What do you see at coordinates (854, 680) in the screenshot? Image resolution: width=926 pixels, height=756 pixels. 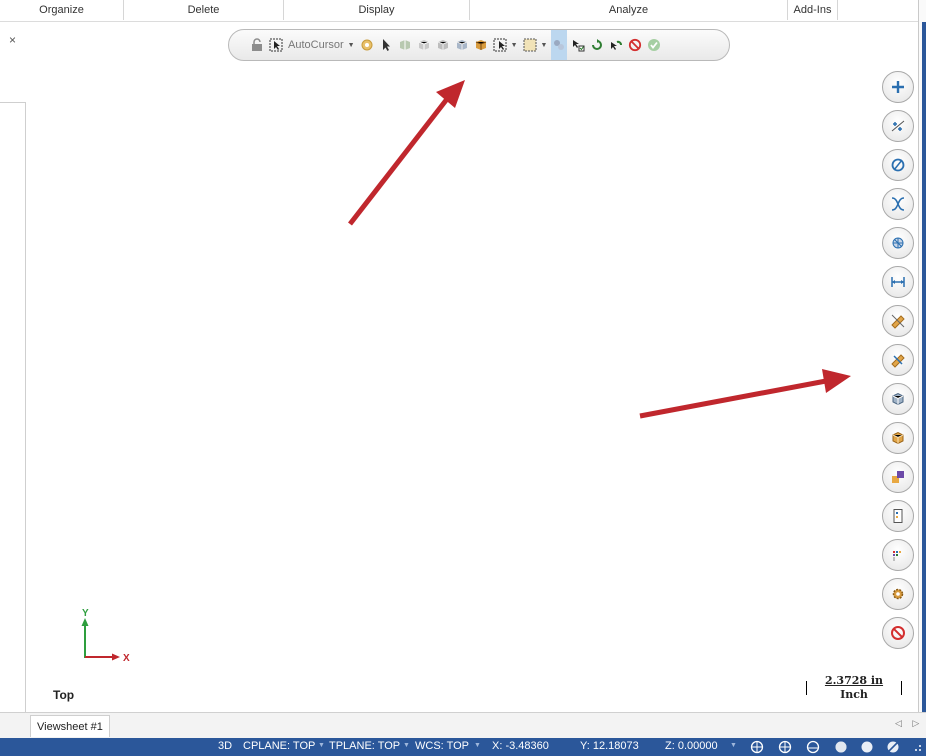 I see `scale-value: 2.3728 in` at bounding box center [854, 680].